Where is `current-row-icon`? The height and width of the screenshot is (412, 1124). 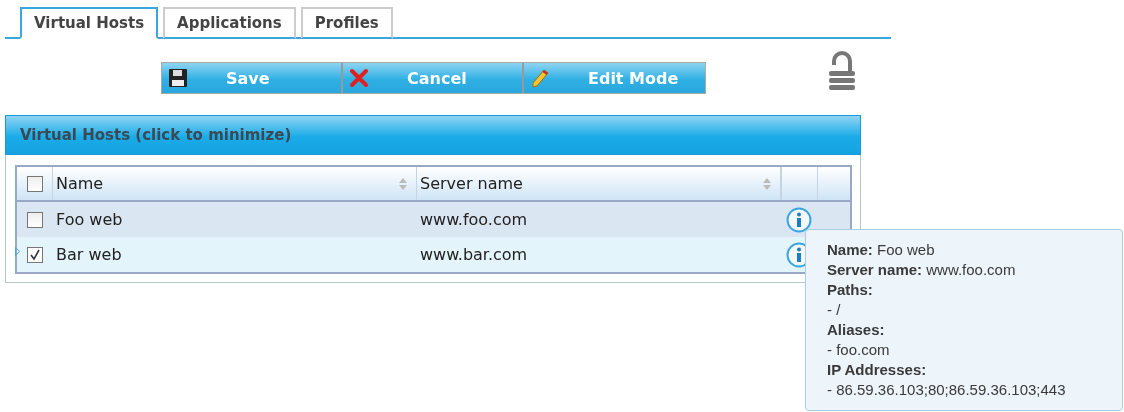
current-row-icon is located at coordinates (17, 251).